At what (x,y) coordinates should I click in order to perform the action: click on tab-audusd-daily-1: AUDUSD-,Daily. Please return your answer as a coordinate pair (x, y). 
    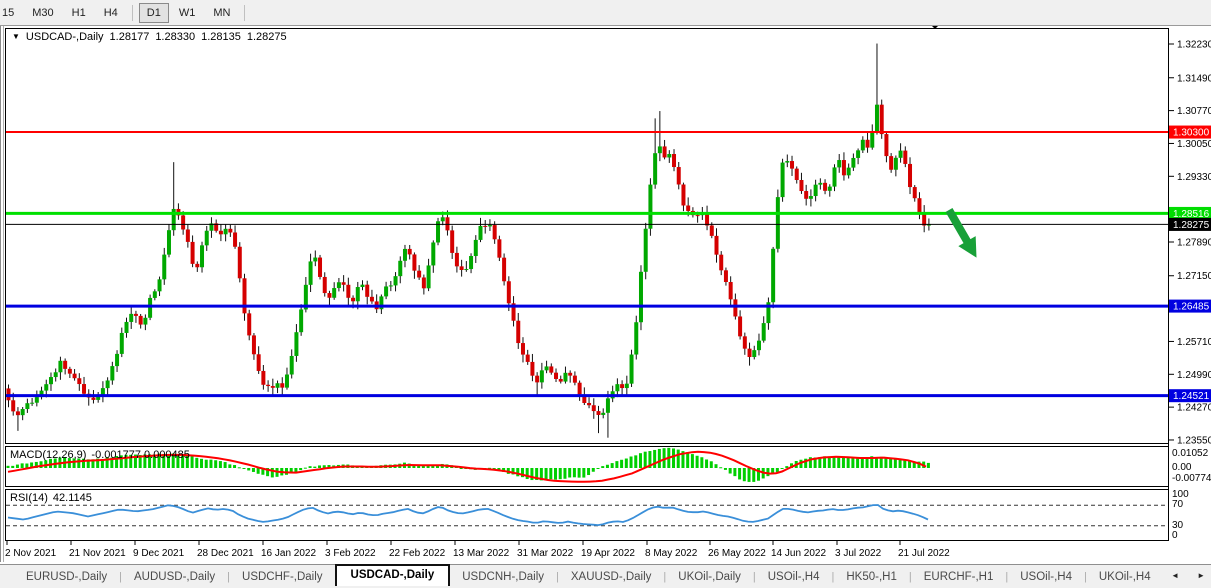
    Looking at the image, I should click on (174, 577).